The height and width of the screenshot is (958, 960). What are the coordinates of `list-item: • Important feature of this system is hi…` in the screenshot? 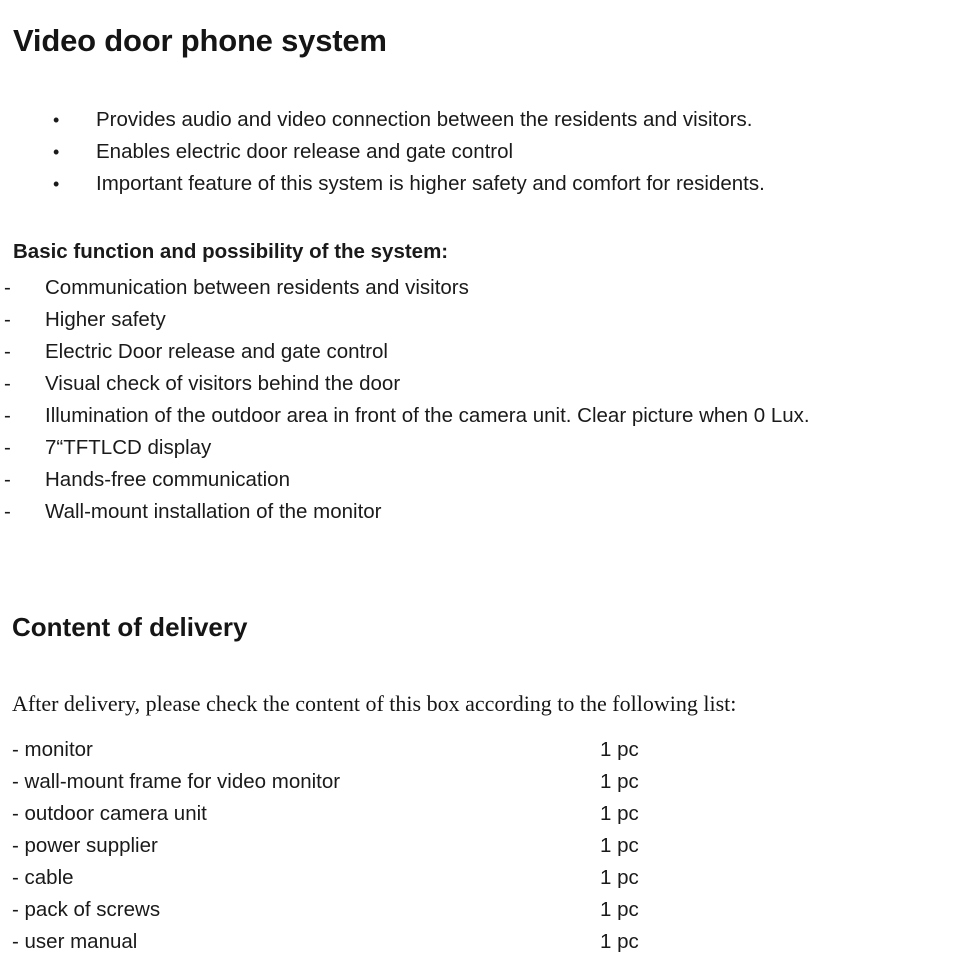 It's located at (465, 184).